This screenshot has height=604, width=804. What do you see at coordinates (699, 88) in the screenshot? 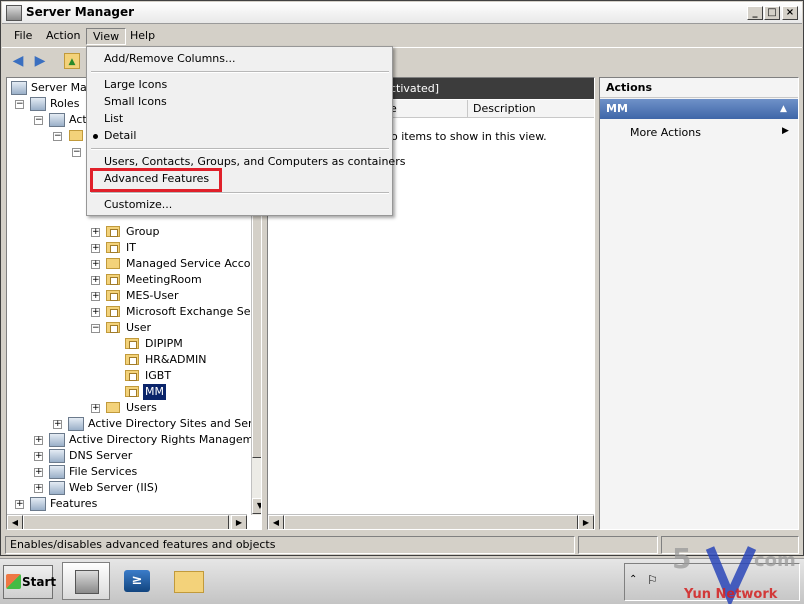
I see `actions-title: Actions` at bounding box center [699, 88].